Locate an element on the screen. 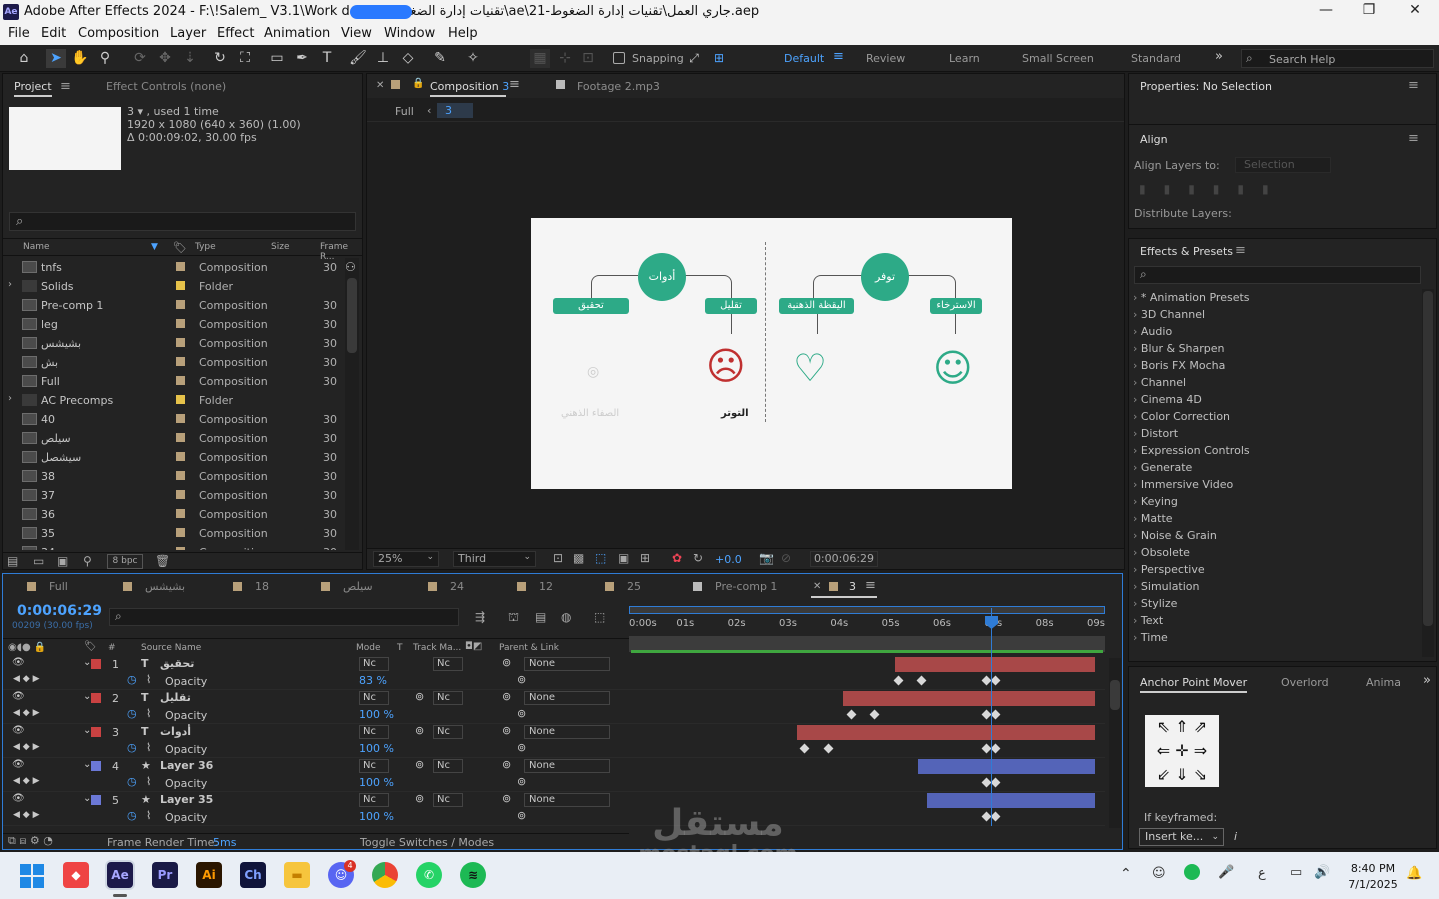  language-indicator: ع is located at coordinates (1262, 873).